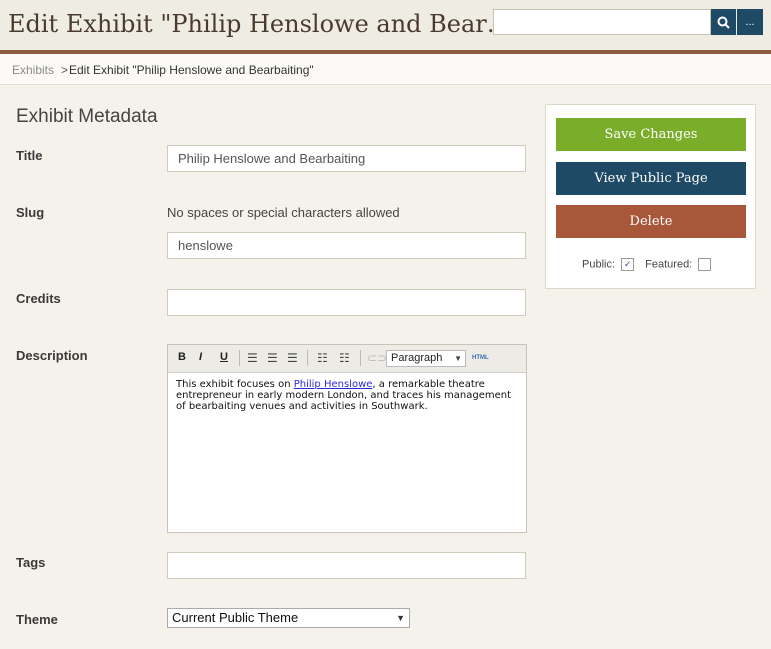 The width and height of the screenshot is (771, 649). I want to click on editor-text: This exhibit focuses on, so click(235, 384).